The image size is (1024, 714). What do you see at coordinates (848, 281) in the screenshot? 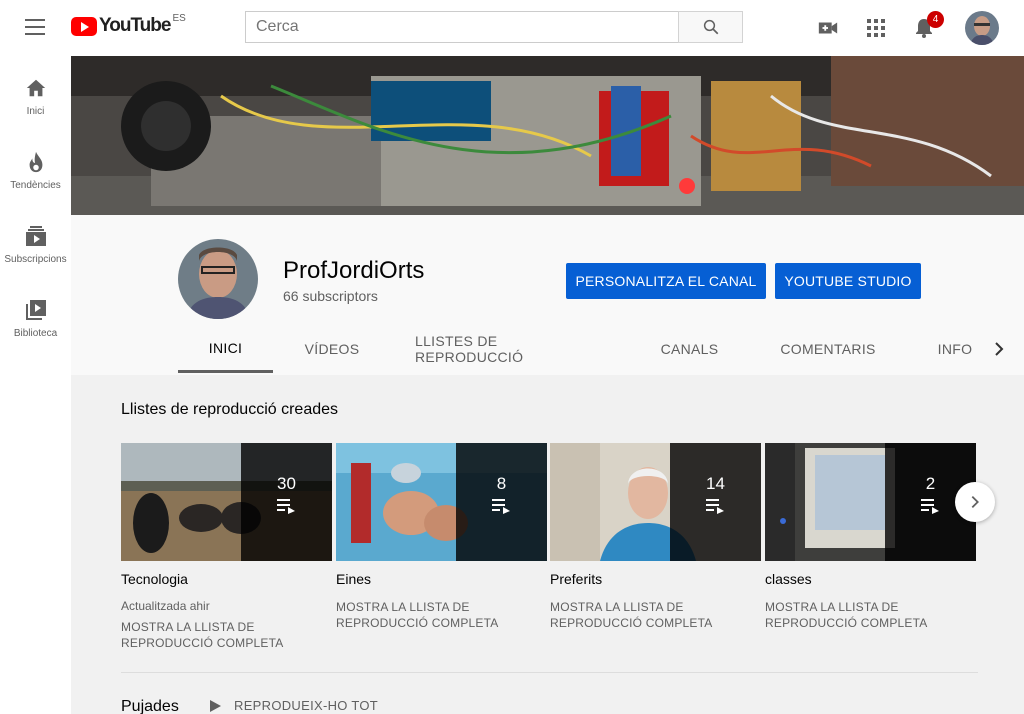
I see `youtube-studio-button: YOUTUBE STUDIO` at bounding box center [848, 281].